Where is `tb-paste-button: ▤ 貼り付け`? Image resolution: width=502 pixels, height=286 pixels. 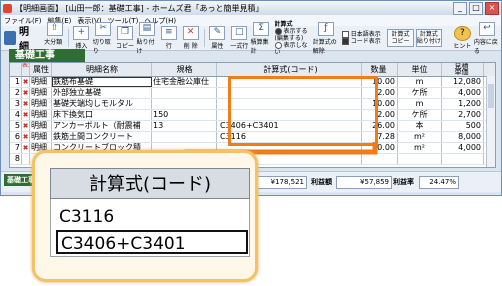
tb-paste-button: ▤ 貼り付け is located at coordinates (146, 38).